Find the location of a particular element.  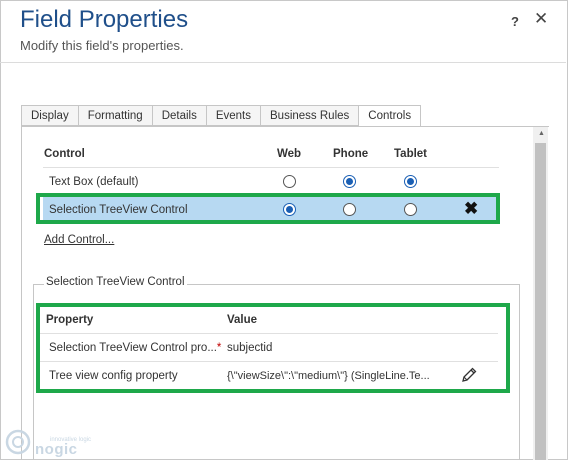

dialog-subtitle: Modify this field's properties. is located at coordinates (102, 45).